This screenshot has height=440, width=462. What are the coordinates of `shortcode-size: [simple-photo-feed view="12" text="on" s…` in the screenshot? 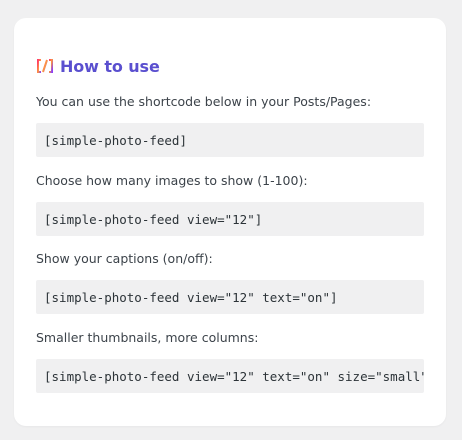 It's located at (230, 376).